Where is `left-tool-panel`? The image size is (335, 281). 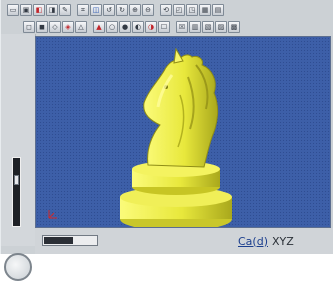 left-tool-panel is located at coordinates (18, 157).